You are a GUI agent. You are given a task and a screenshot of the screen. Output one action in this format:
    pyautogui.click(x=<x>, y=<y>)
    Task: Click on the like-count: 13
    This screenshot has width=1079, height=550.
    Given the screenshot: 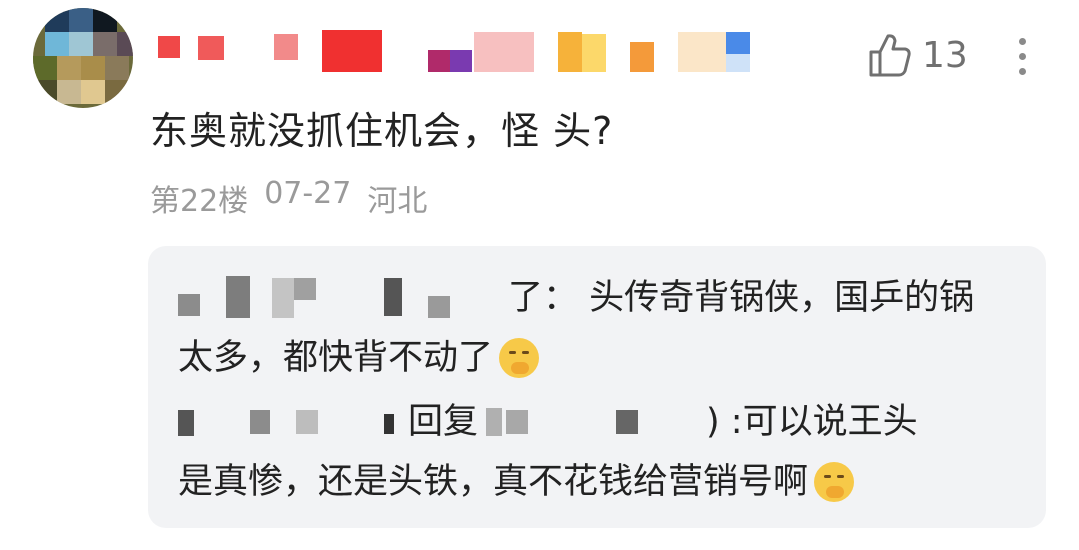 What is the action you would take?
    pyautogui.click(x=945, y=55)
    